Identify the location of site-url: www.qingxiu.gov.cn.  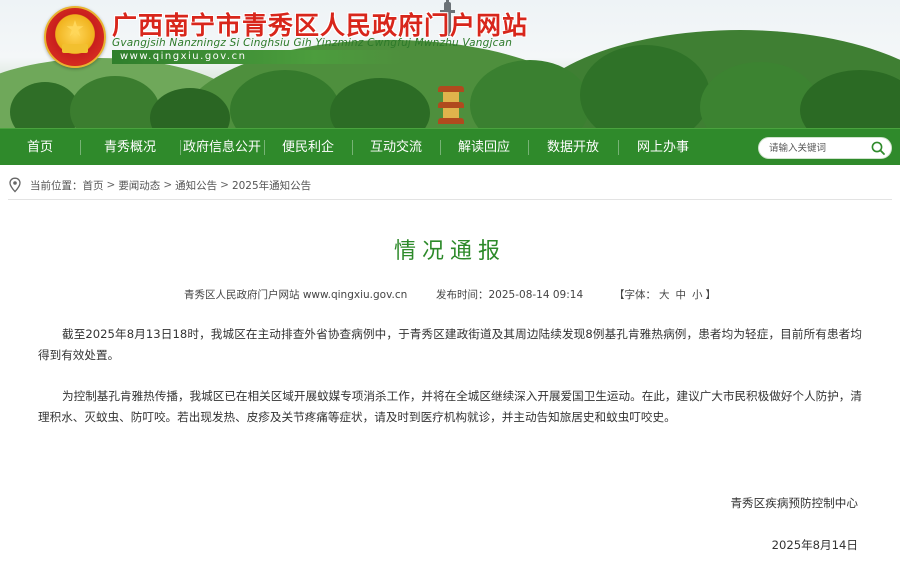
(257, 57).